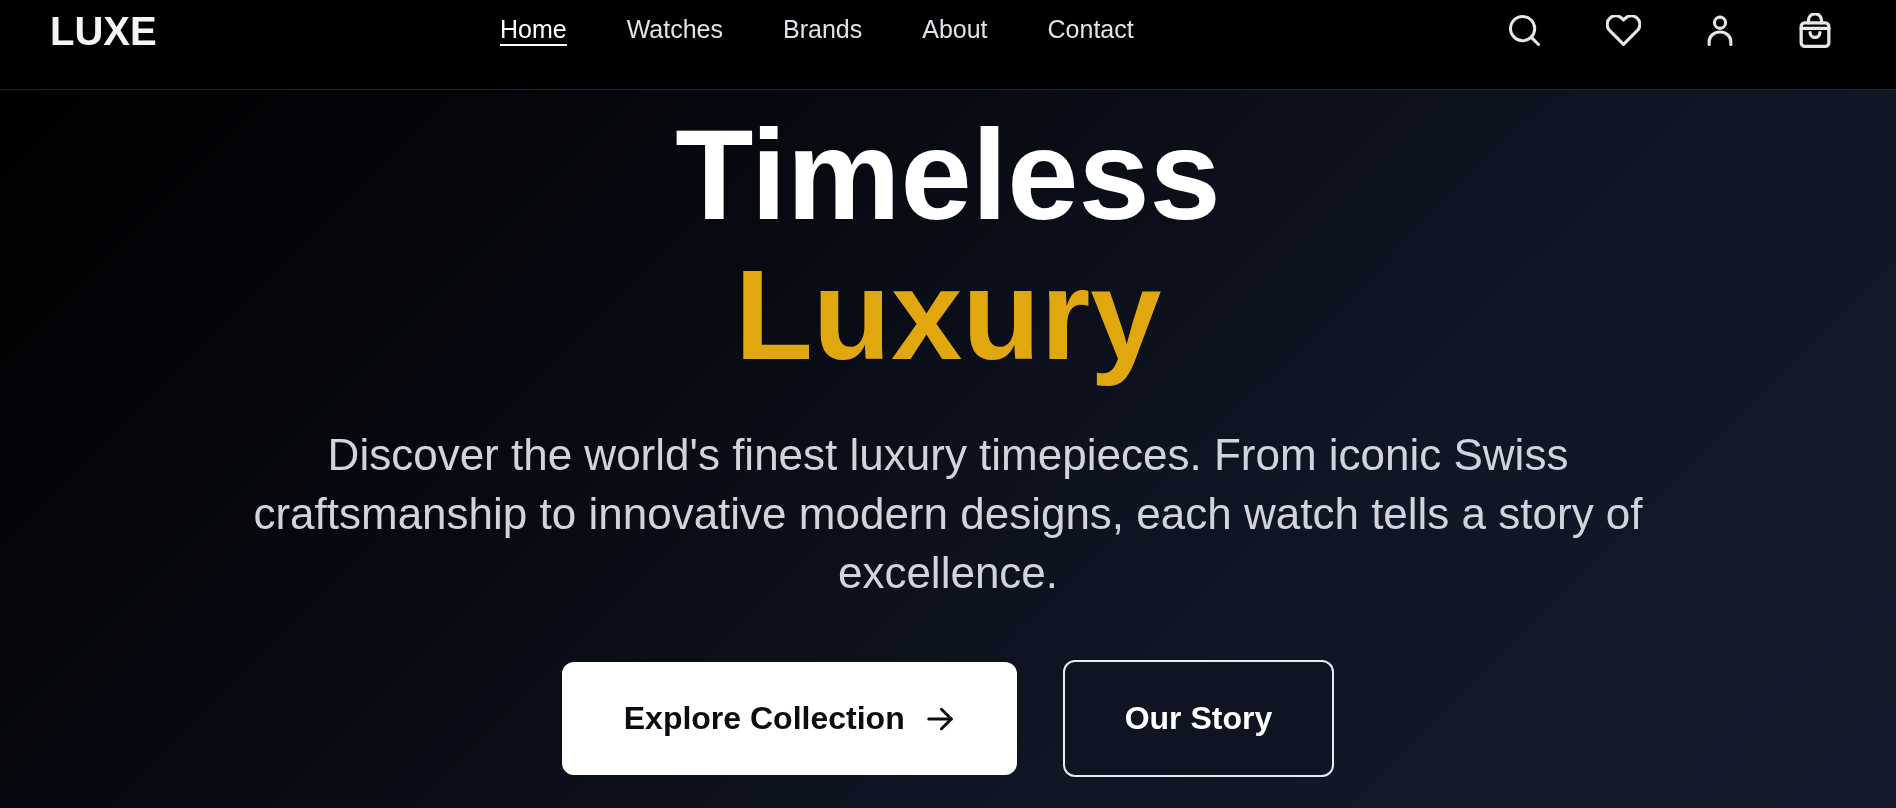  I want to click on nav-link: Watches, so click(674, 30).